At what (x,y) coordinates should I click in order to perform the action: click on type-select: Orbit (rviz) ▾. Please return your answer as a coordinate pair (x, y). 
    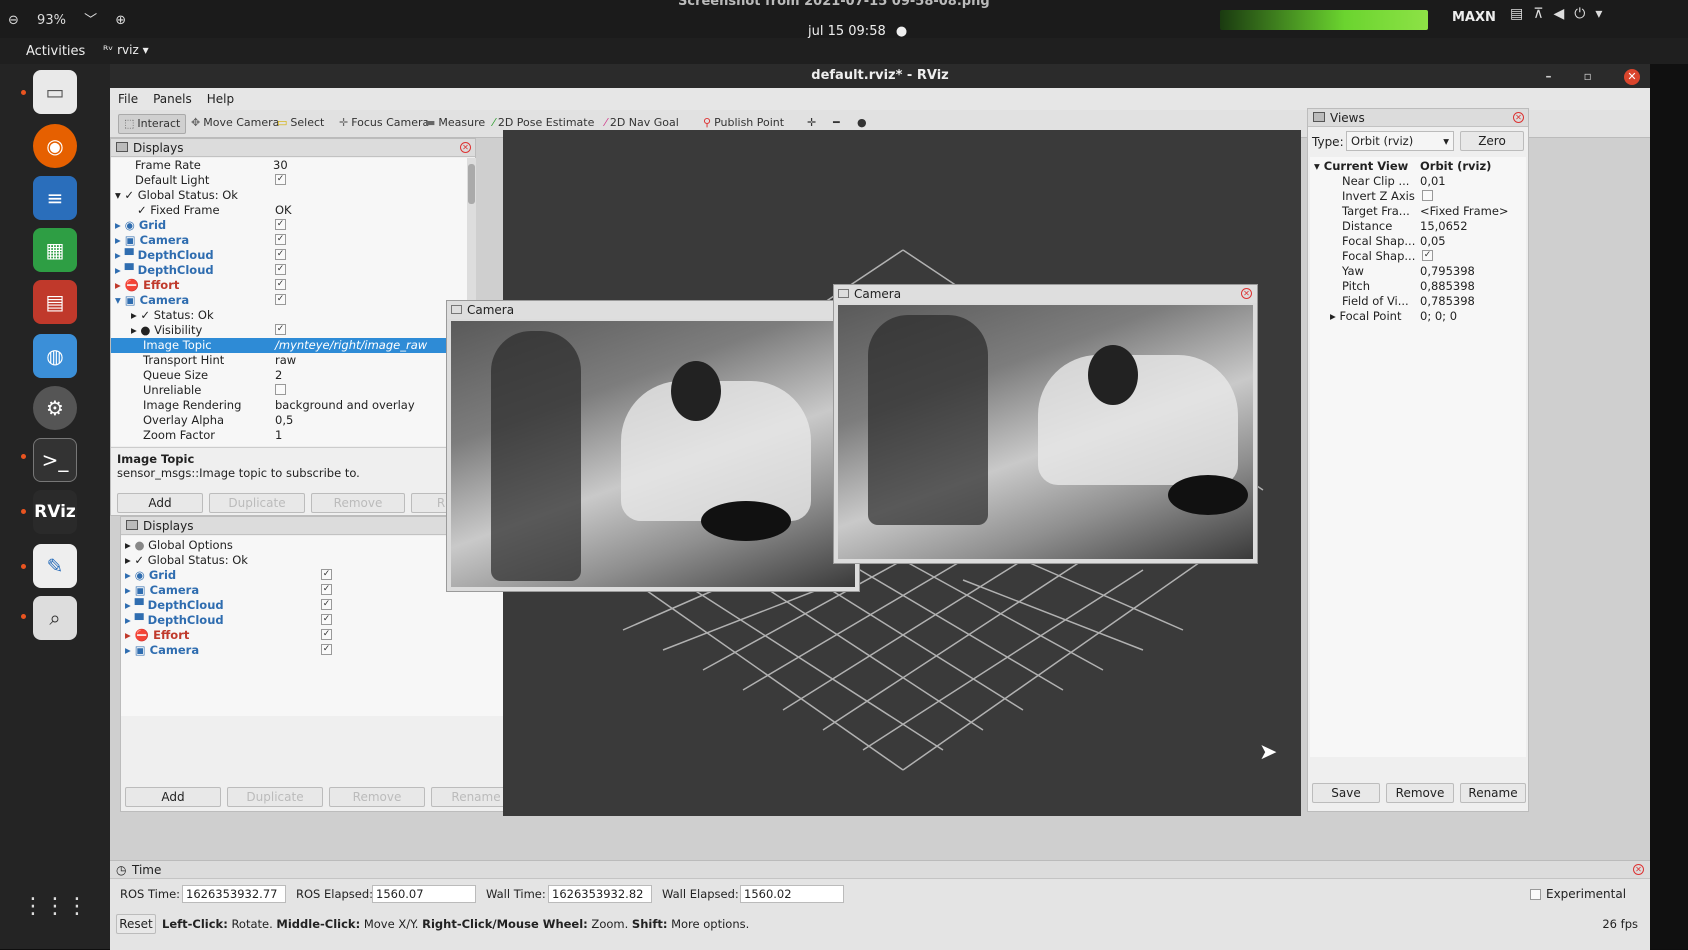
    Looking at the image, I should click on (1400, 141).